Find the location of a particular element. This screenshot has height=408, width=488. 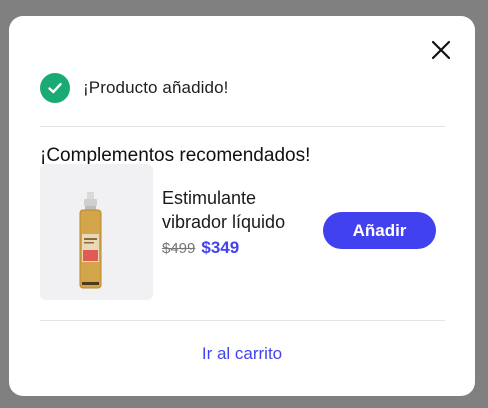

close-icon is located at coordinates (441, 50).